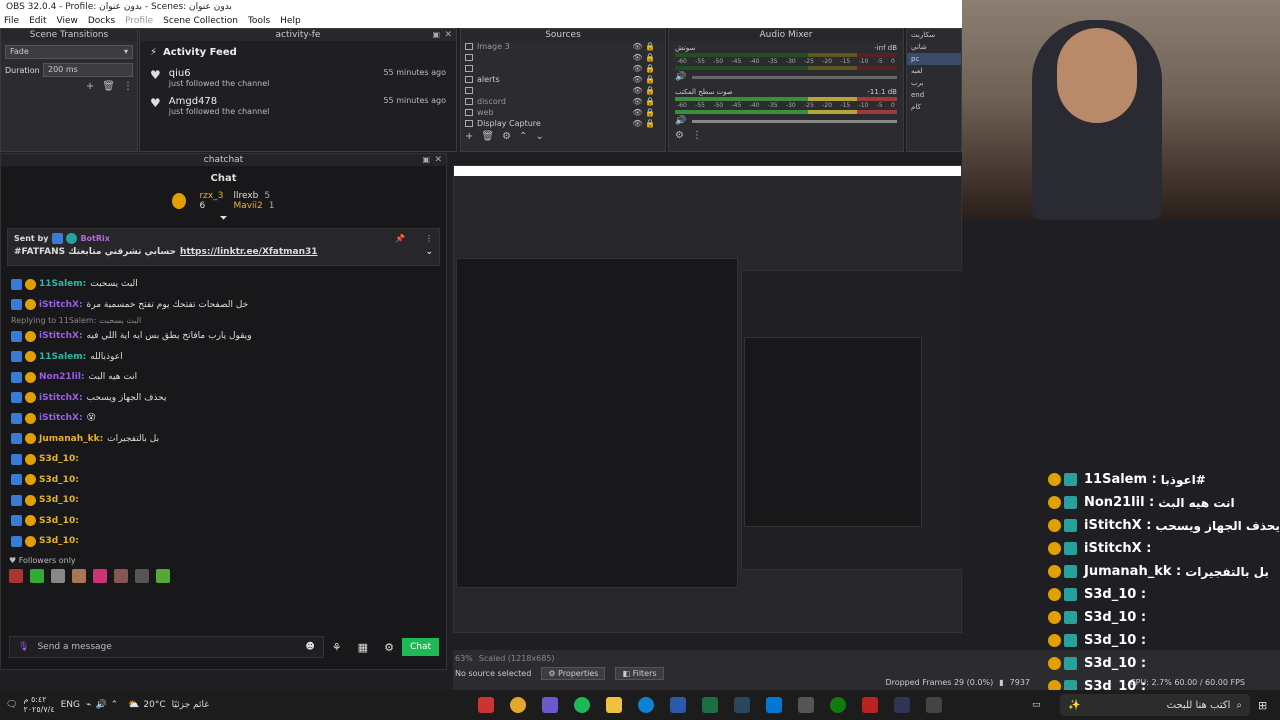 This screenshot has width=1280, height=720. Describe the element at coordinates (420, 647) in the screenshot. I see `chat-send-button: Chat` at that location.